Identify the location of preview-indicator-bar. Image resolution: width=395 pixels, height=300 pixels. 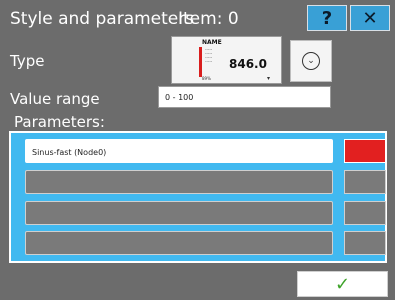
(200, 62).